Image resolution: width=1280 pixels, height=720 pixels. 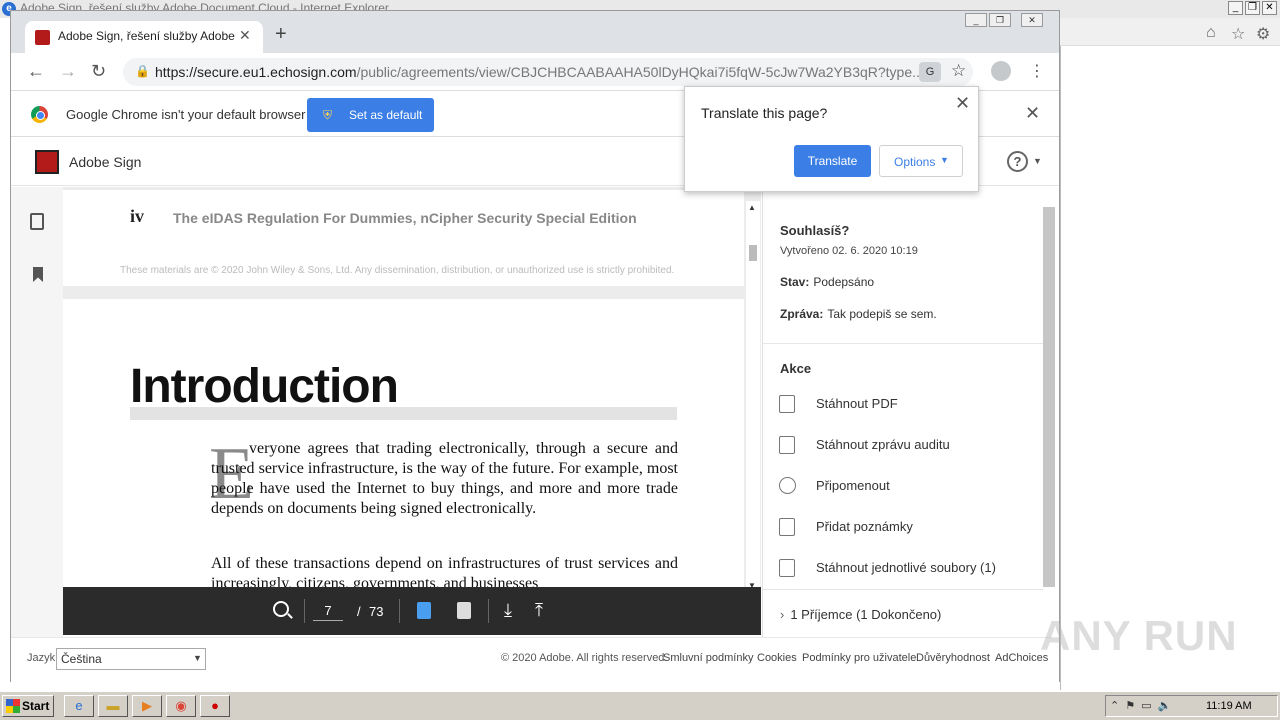 I want to click on footer-link-user-terms: Podmínky pro uživatele, so click(x=859, y=658).